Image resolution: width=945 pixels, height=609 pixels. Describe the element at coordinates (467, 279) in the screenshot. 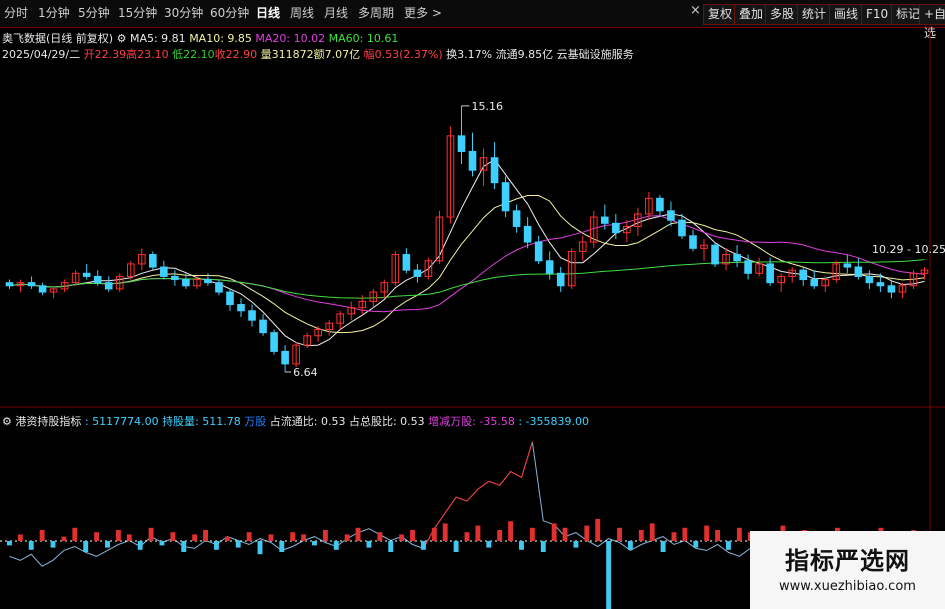

I see `ma60-line` at that location.